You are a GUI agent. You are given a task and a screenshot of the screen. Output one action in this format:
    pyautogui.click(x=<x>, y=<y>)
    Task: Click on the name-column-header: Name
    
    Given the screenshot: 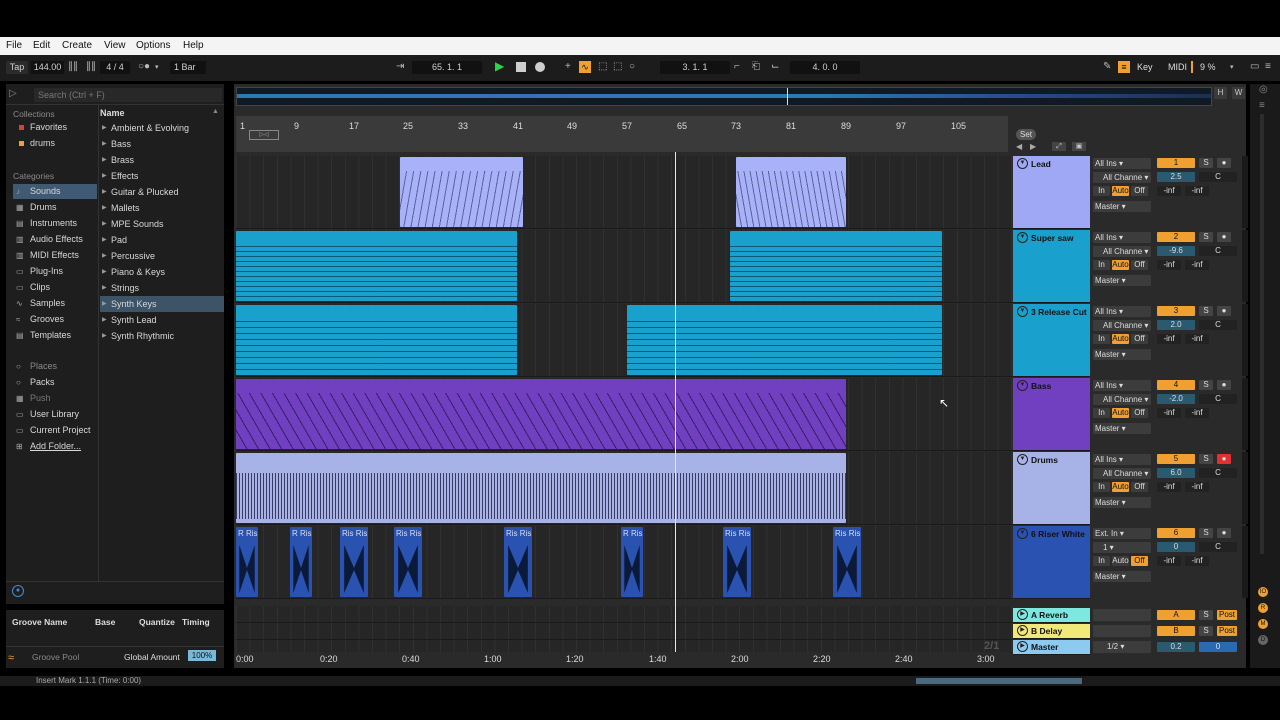 What is the action you would take?
    pyautogui.click(x=112, y=113)
    